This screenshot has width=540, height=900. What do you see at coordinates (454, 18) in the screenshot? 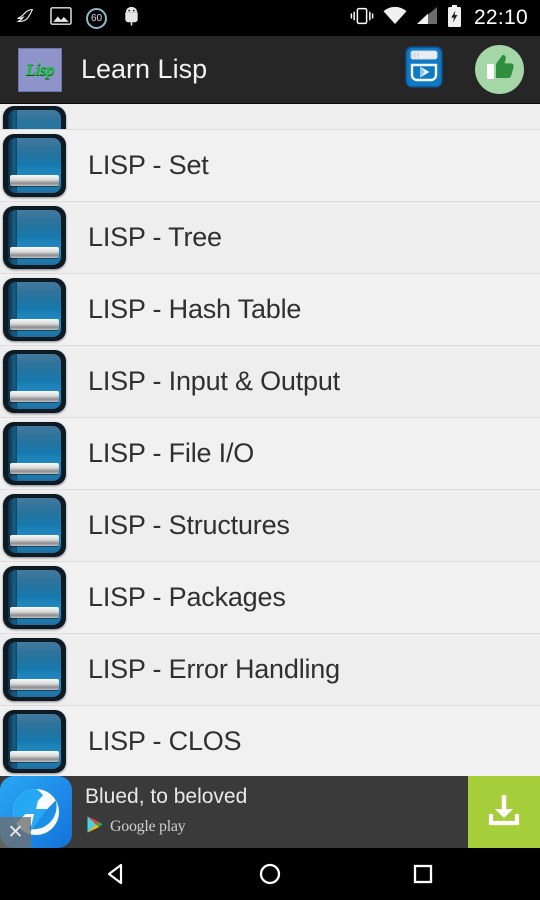
I see `battery-charging-icon` at bounding box center [454, 18].